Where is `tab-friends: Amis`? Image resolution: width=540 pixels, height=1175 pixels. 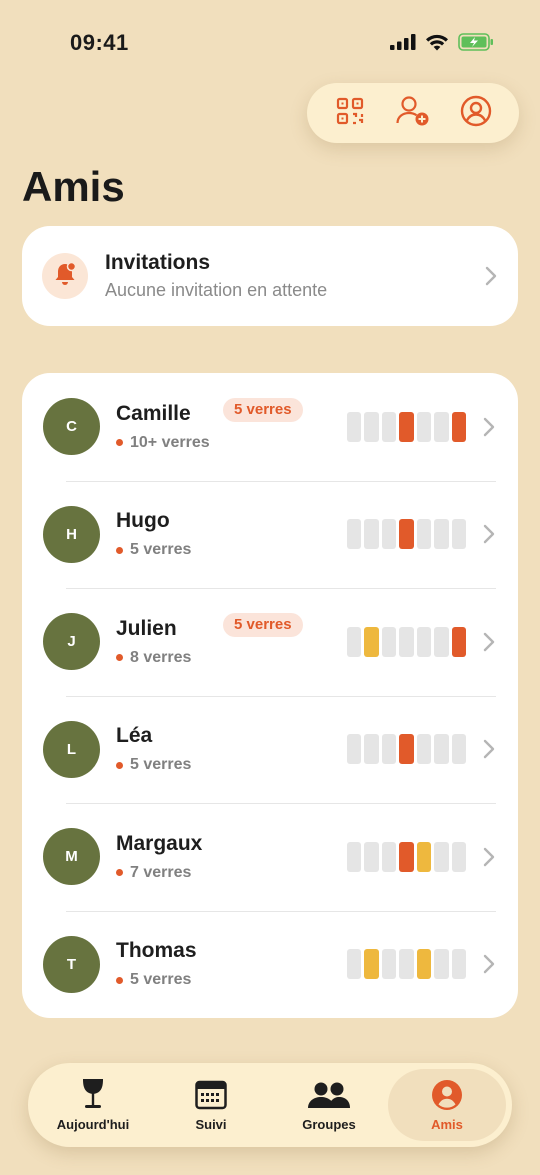 tab-friends: Amis is located at coordinates (447, 1105).